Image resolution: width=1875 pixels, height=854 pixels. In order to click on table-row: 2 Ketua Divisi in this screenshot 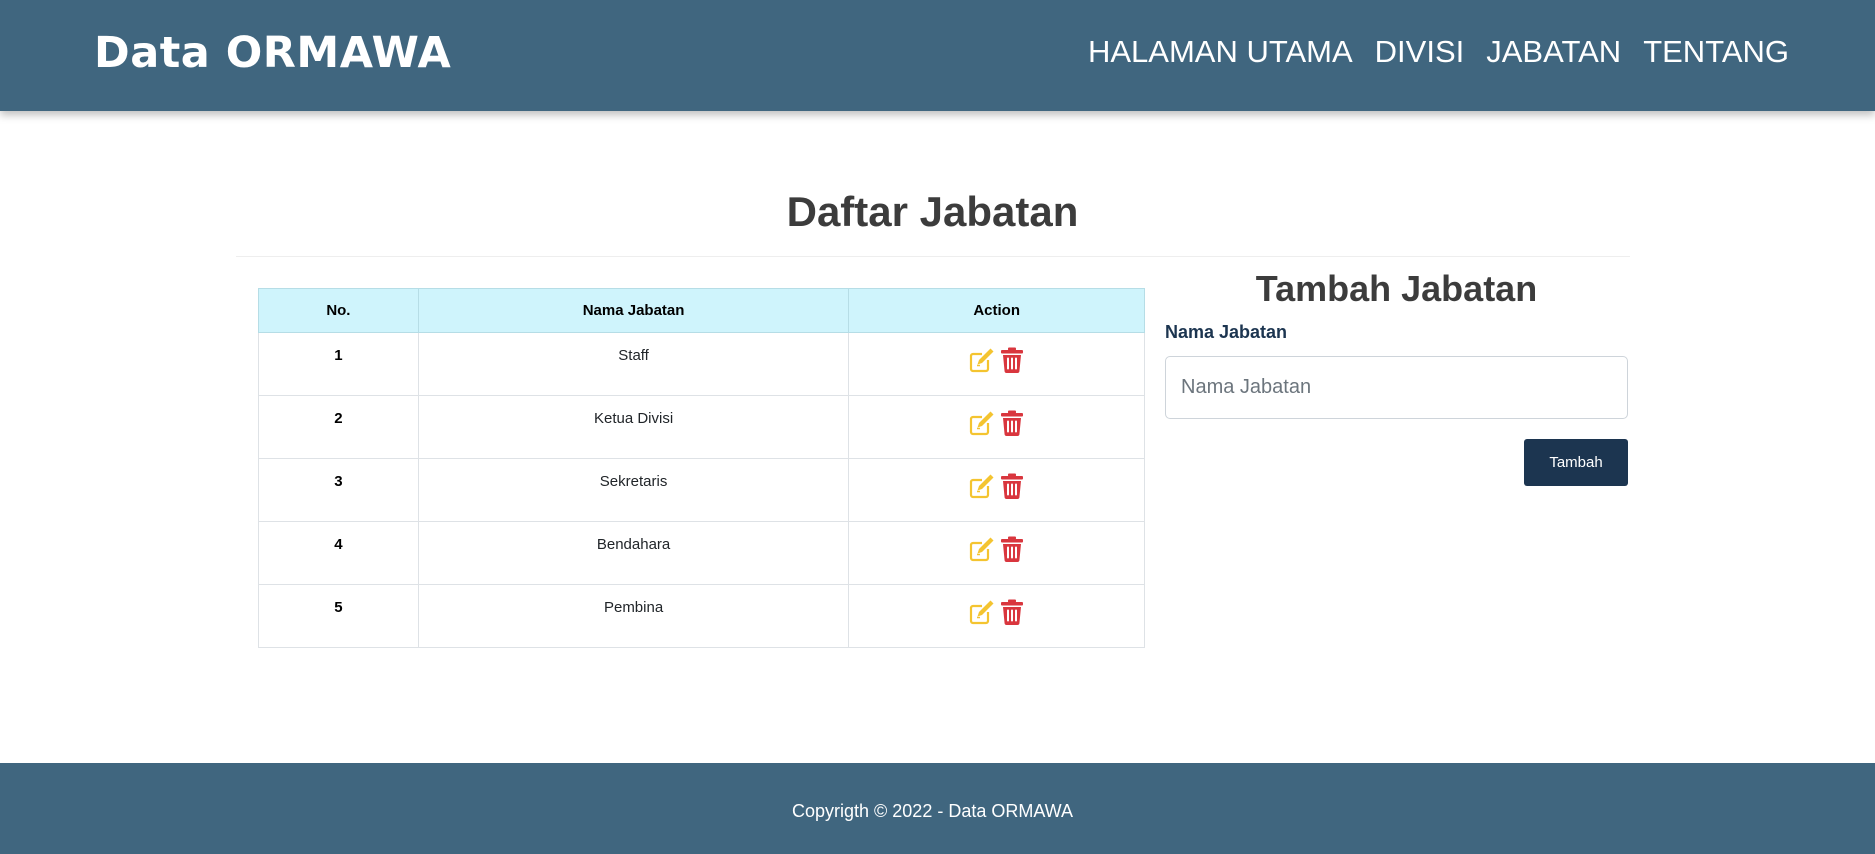, I will do `click(701, 427)`.